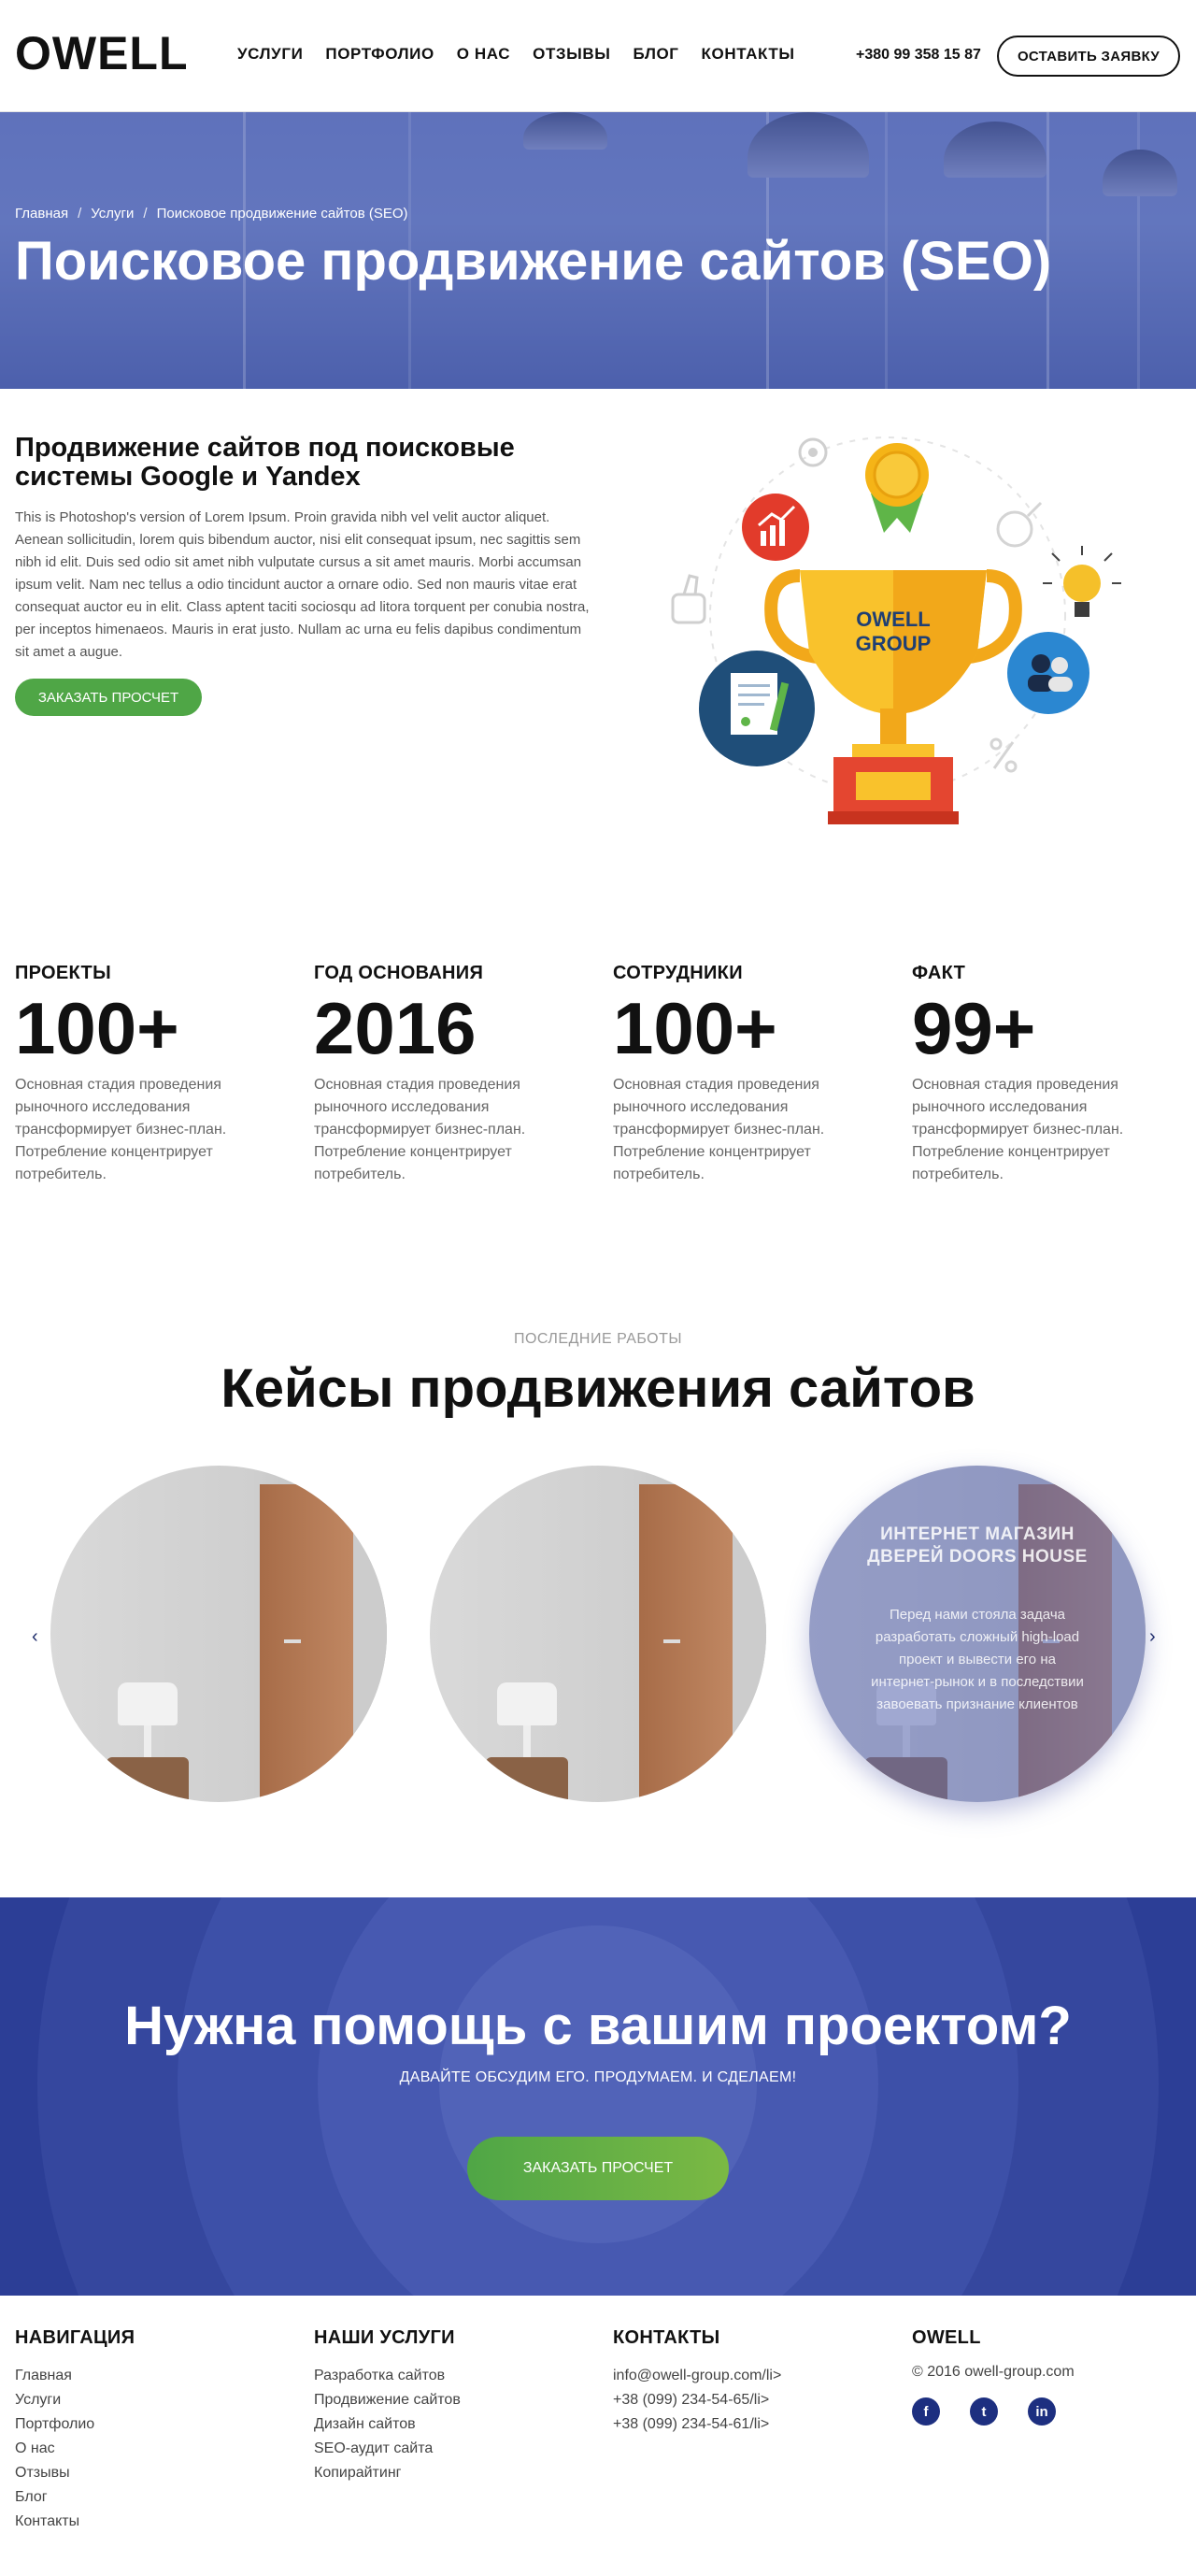  I want to click on nav-item-services: УСЛУГИ, so click(270, 54).